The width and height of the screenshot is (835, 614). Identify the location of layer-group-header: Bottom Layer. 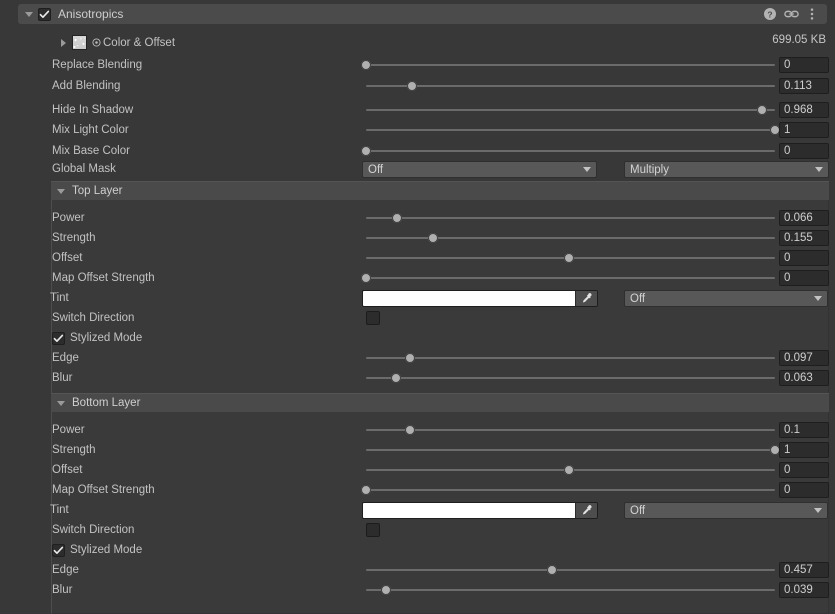
(440, 402).